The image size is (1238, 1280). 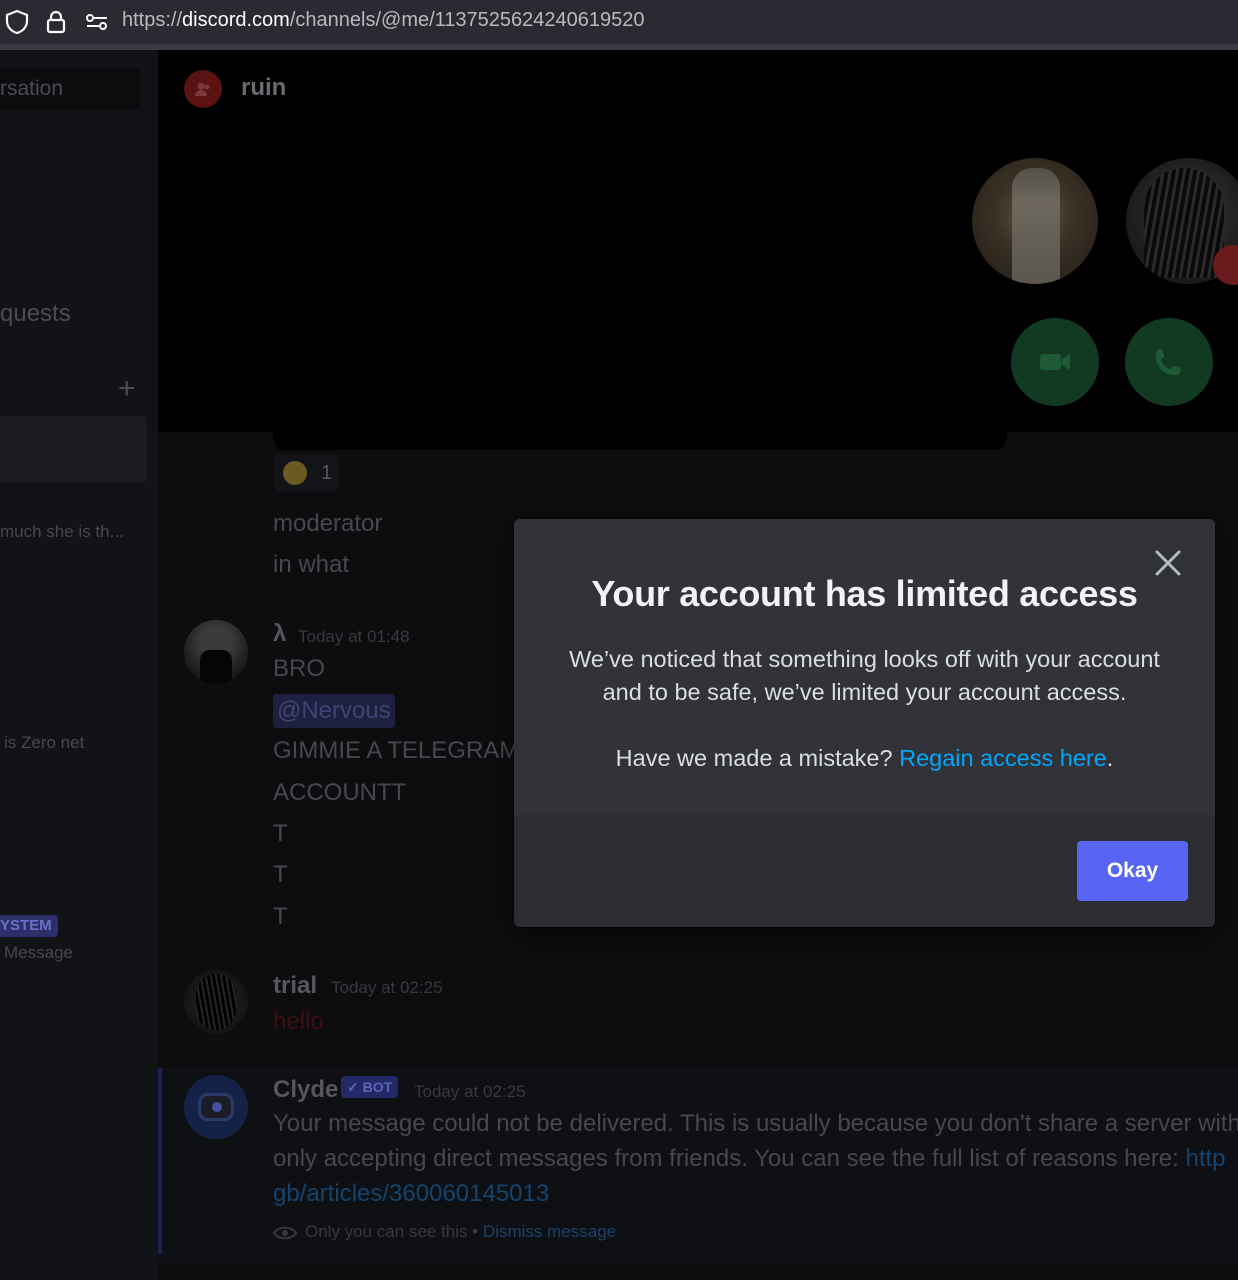 What do you see at coordinates (56, 22) in the screenshot?
I see `lock-icon` at bounding box center [56, 22].